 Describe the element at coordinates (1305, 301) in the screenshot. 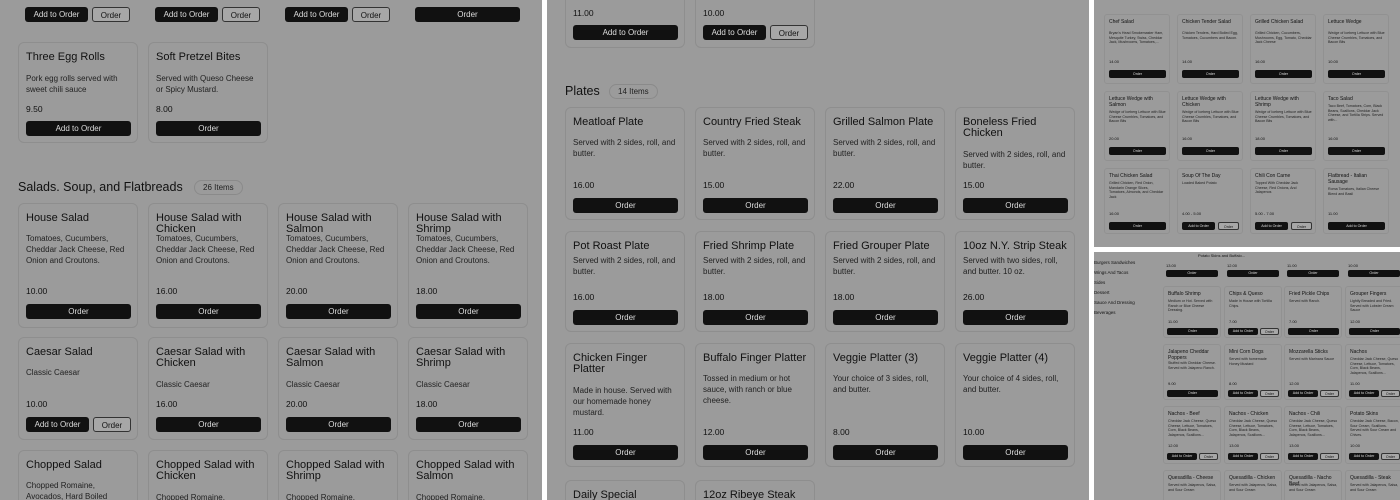

I see `item-description: Served with Ranch.` at that location.